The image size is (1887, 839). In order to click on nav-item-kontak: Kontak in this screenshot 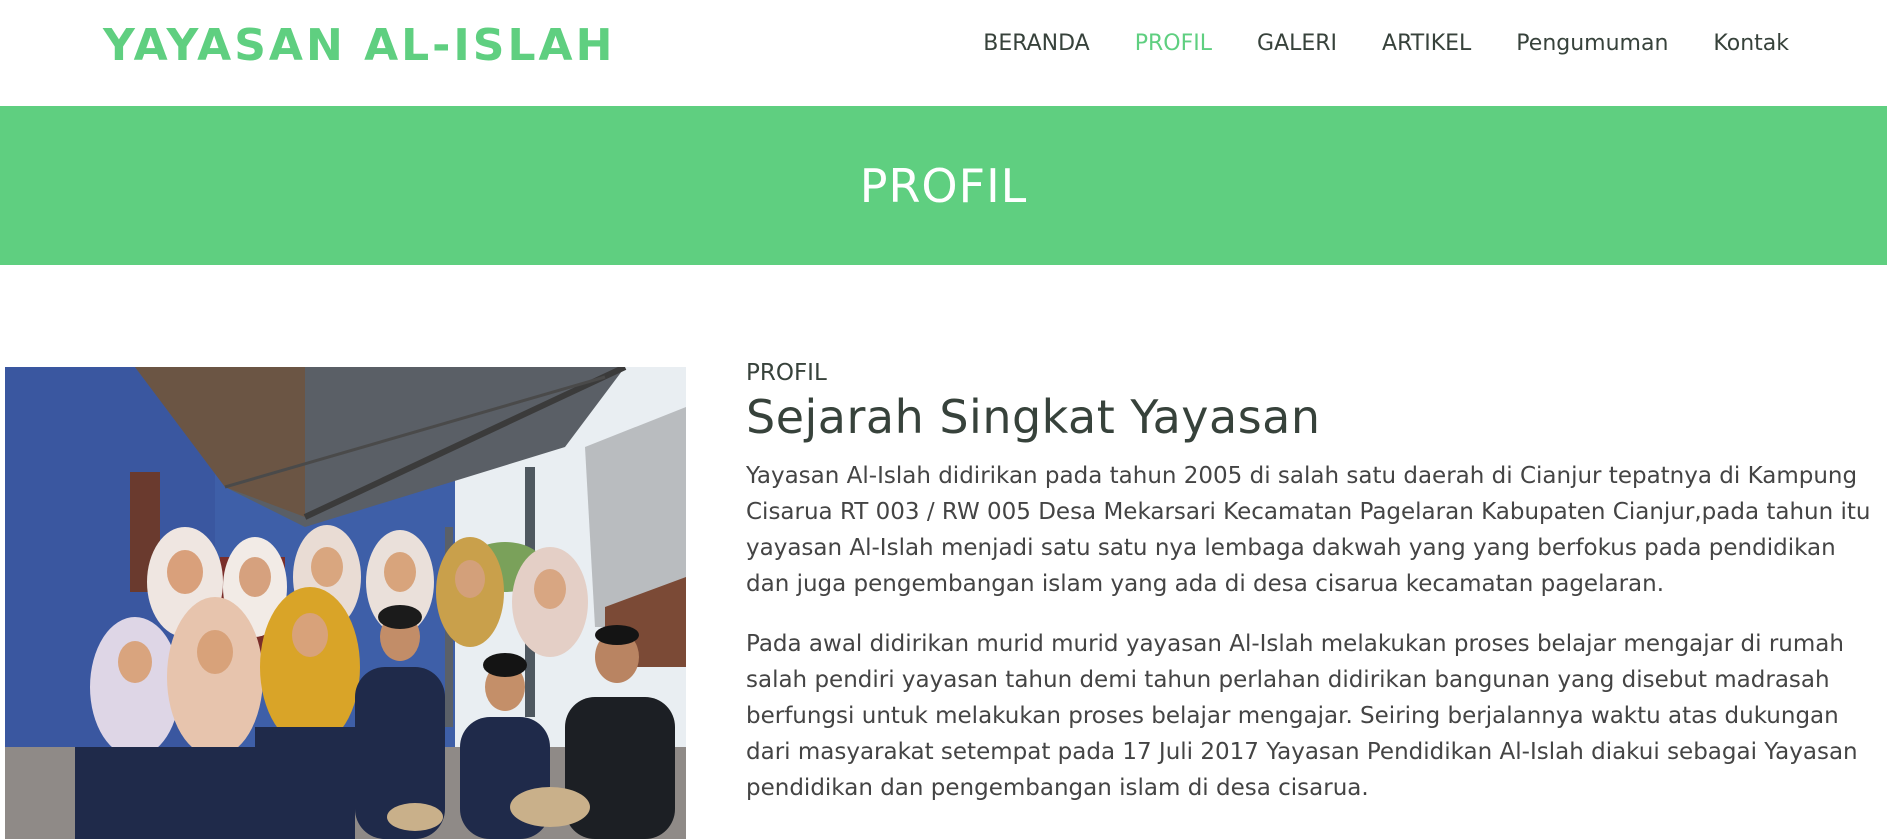, I will do `click(1751, 43)`.